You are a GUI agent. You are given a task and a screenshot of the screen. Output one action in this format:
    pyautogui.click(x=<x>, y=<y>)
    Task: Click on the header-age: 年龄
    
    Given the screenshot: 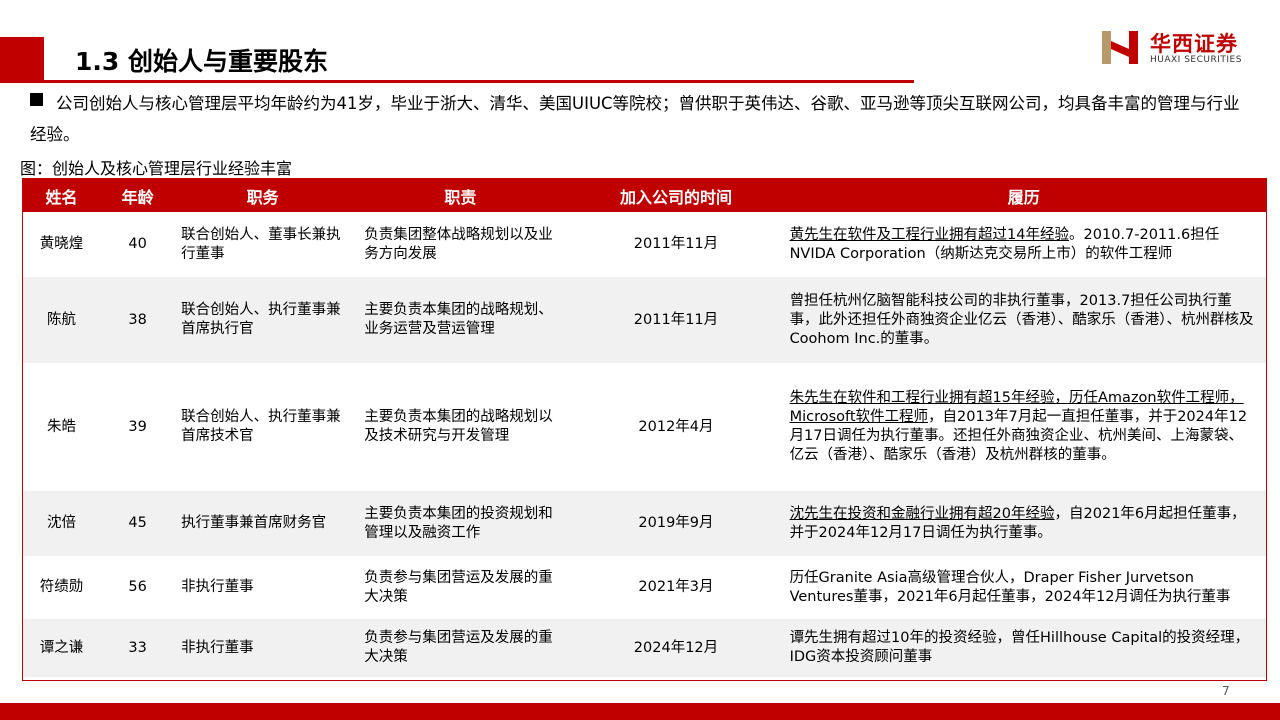 What is the action you would take?
    pyautogui.click(x=138, y=195)
    